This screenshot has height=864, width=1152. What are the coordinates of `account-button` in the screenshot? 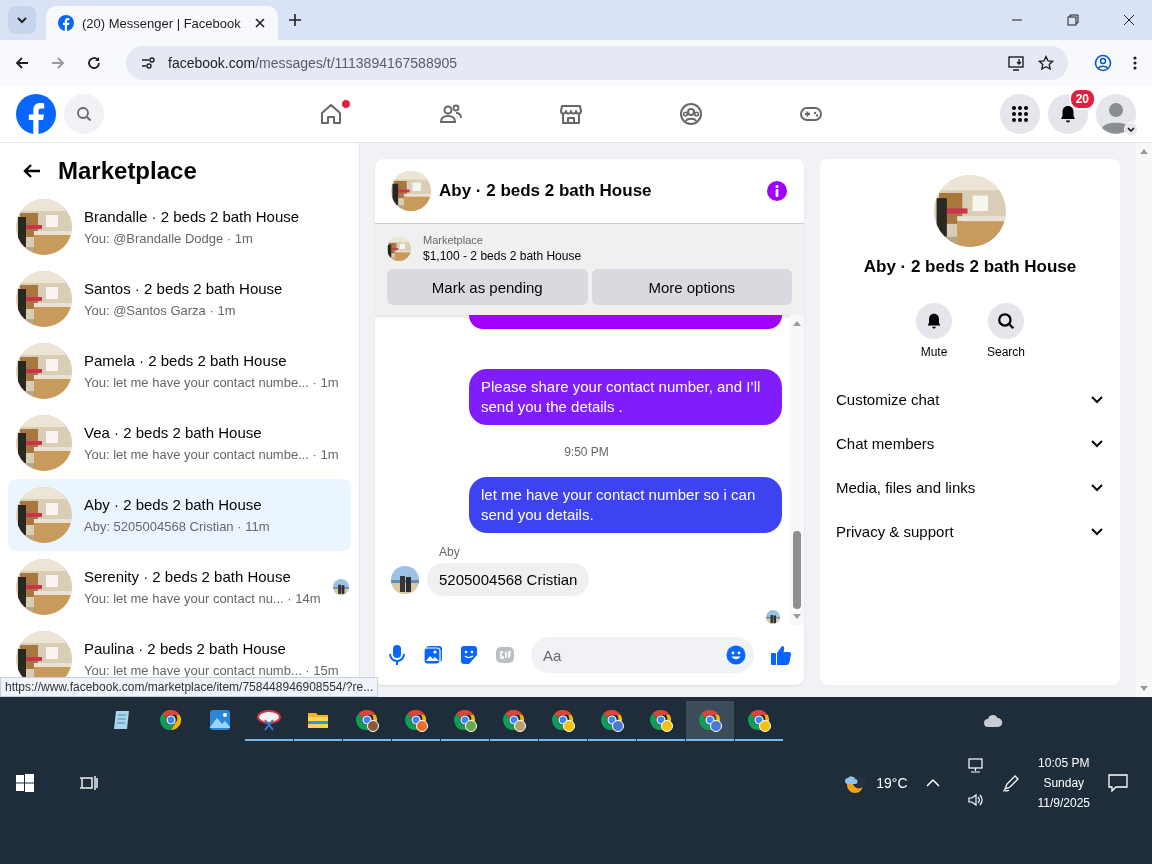 It's located at (1116, 114).